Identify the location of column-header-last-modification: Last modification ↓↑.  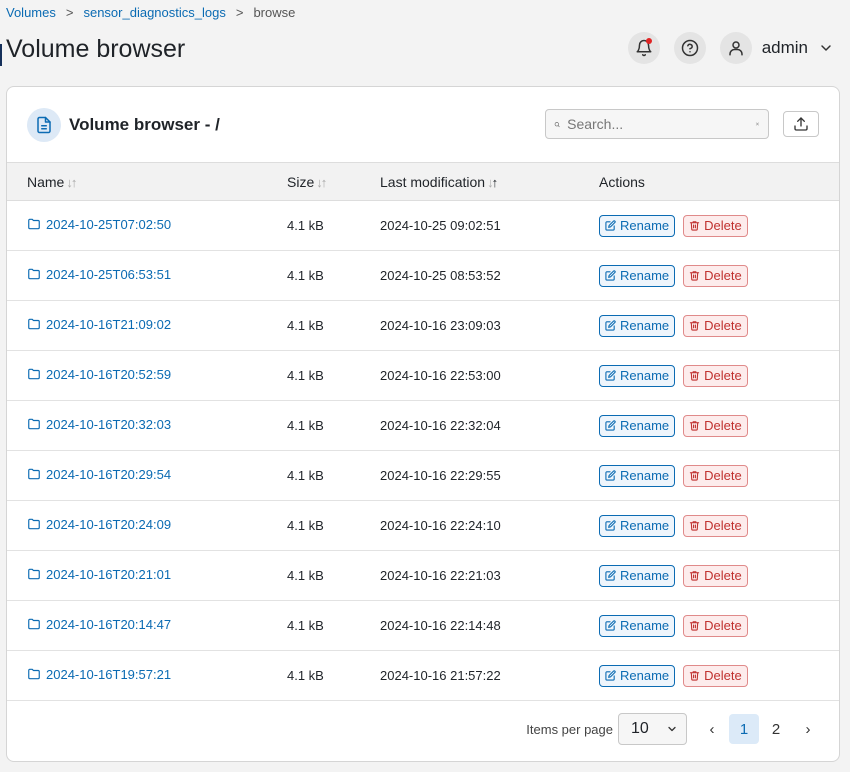
(489, 182).